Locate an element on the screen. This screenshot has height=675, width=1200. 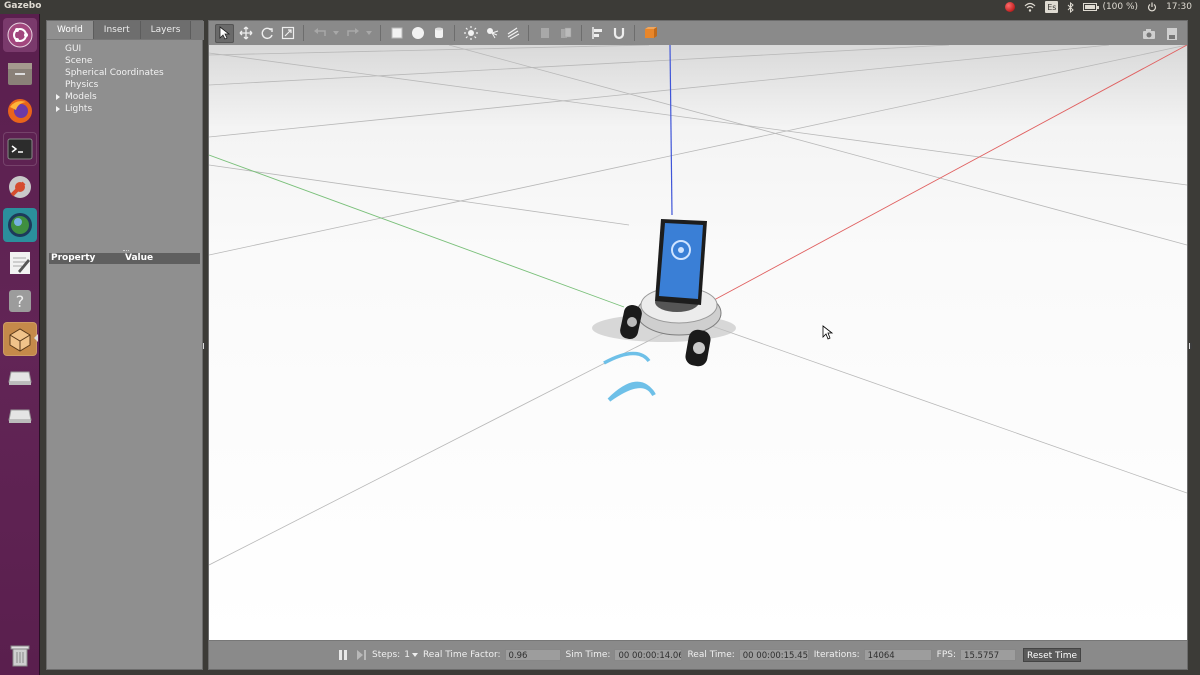
active-app-arrow is located at coordinates (36, 338).